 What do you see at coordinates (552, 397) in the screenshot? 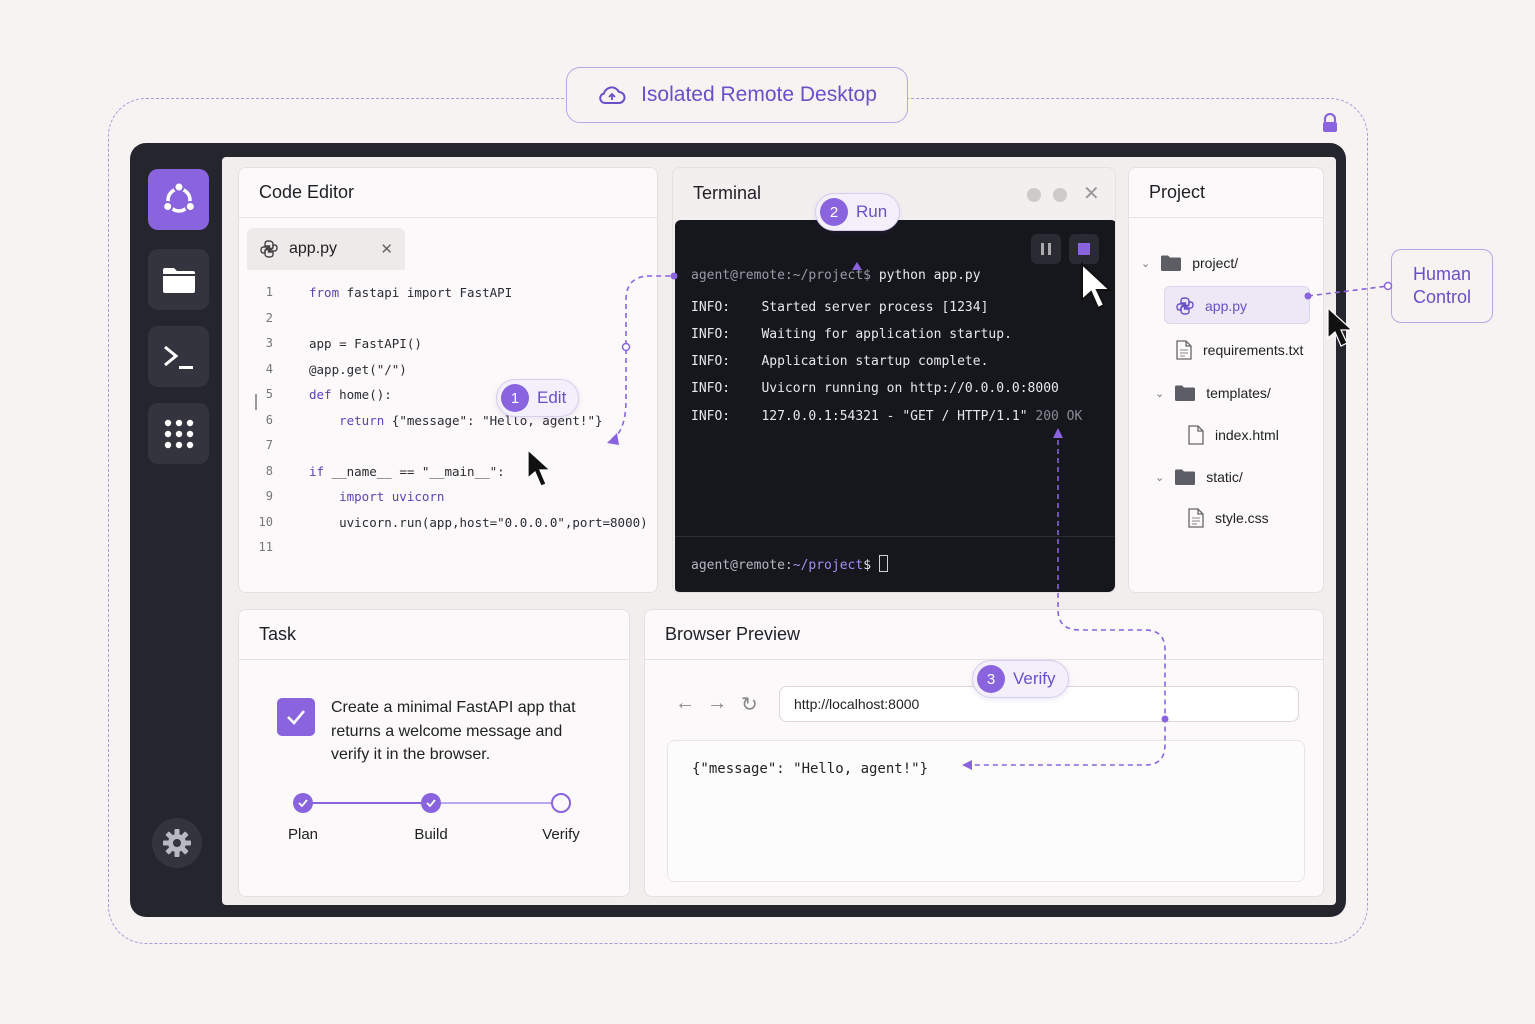
I see `callout-label: Edit` at bounding box center [552, 397].